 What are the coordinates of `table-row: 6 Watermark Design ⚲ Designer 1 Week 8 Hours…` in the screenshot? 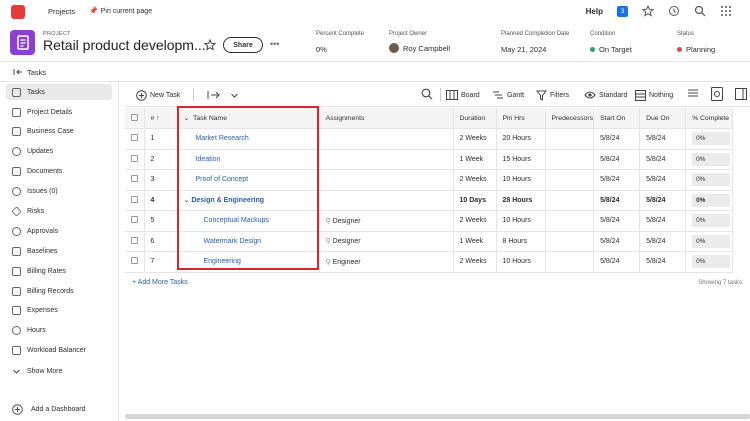 It's located at (429, 241).